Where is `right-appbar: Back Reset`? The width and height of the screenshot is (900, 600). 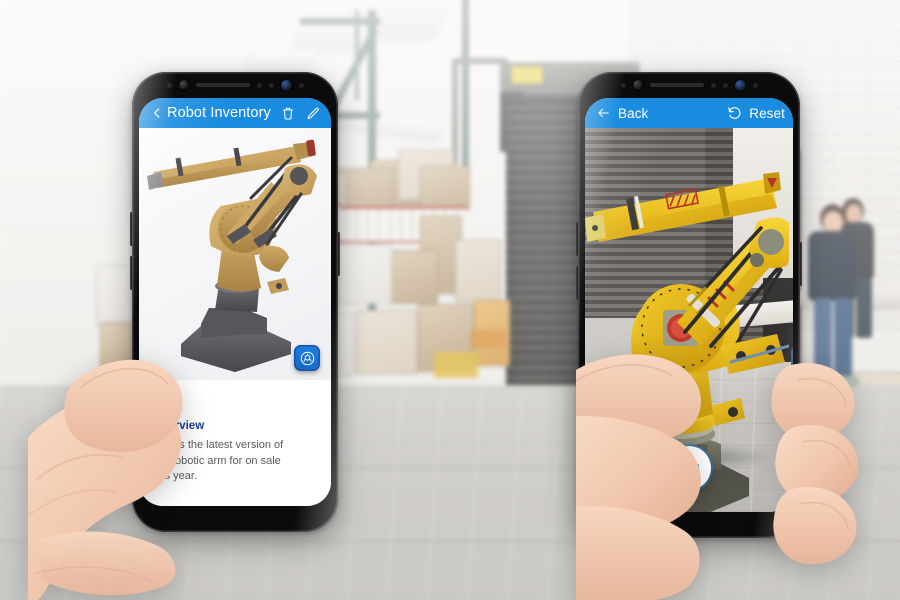 right-appbar: Back Reset is located at coordinates (689, 113).